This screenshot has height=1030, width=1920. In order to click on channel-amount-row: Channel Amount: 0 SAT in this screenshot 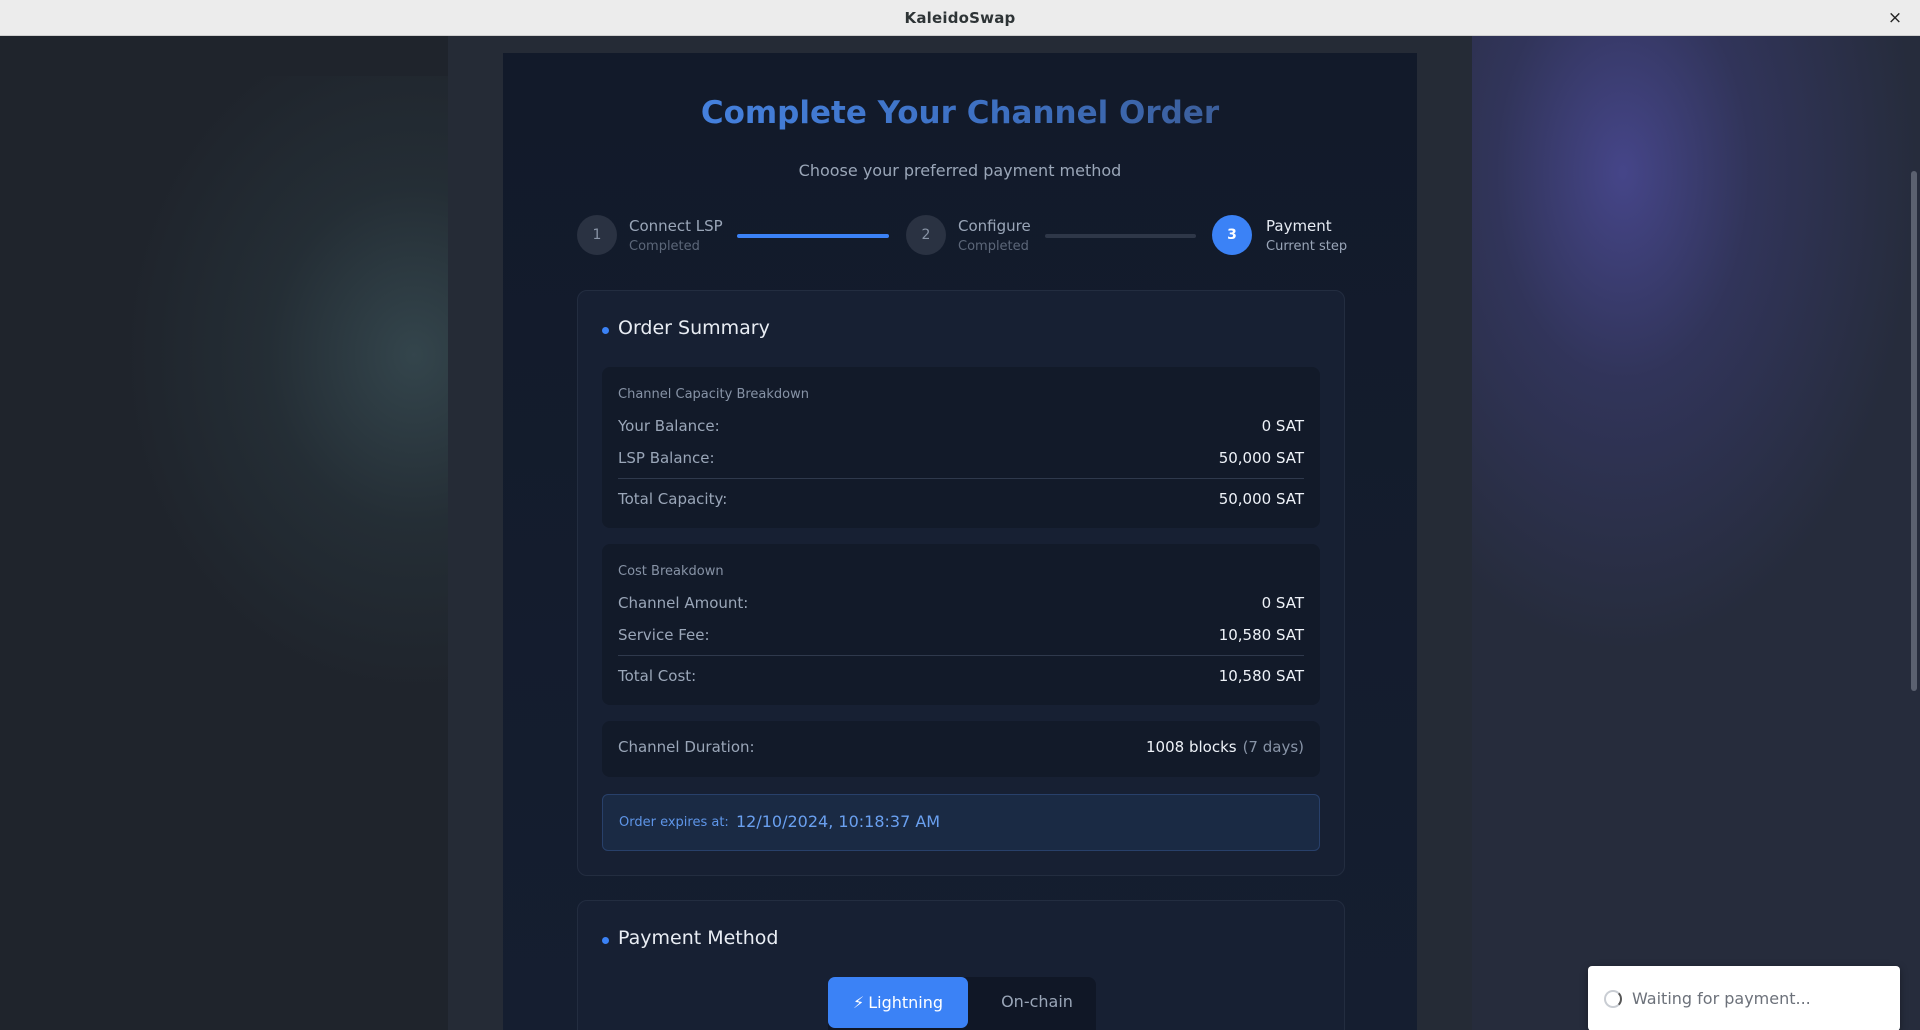, I will do `click(961, 605)`.